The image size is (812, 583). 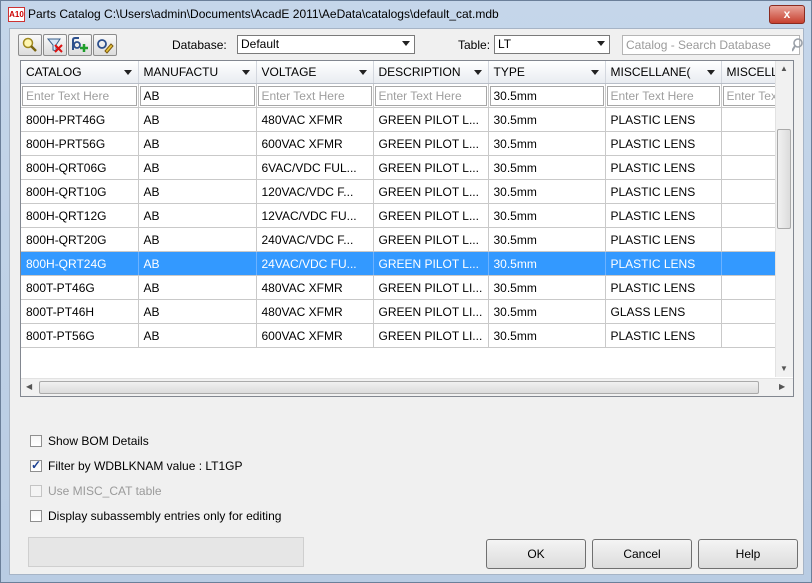 I want to click on cancel-button: Cancel, so click(x=642, y=554).